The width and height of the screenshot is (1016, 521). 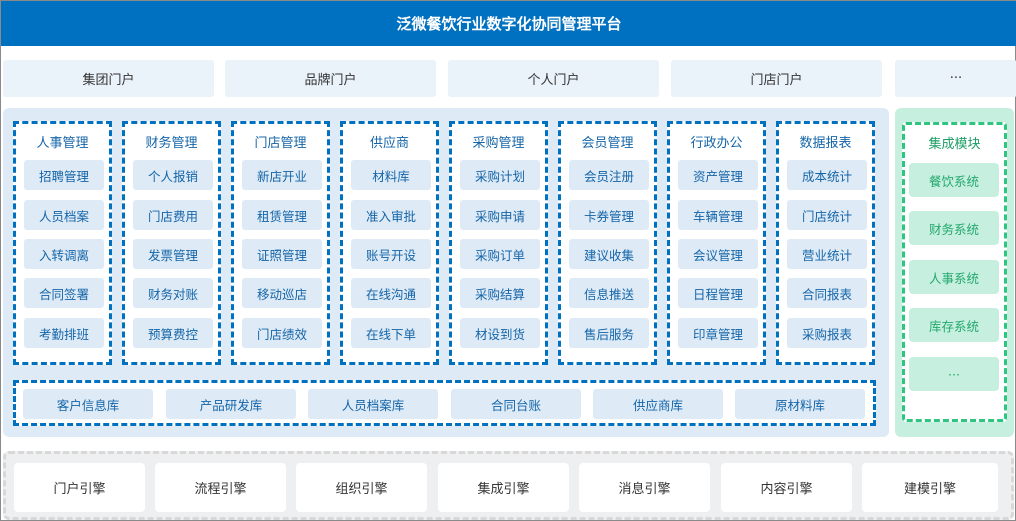 I want to click on engine-item: 门户引擎, so click(x=79, y=487).